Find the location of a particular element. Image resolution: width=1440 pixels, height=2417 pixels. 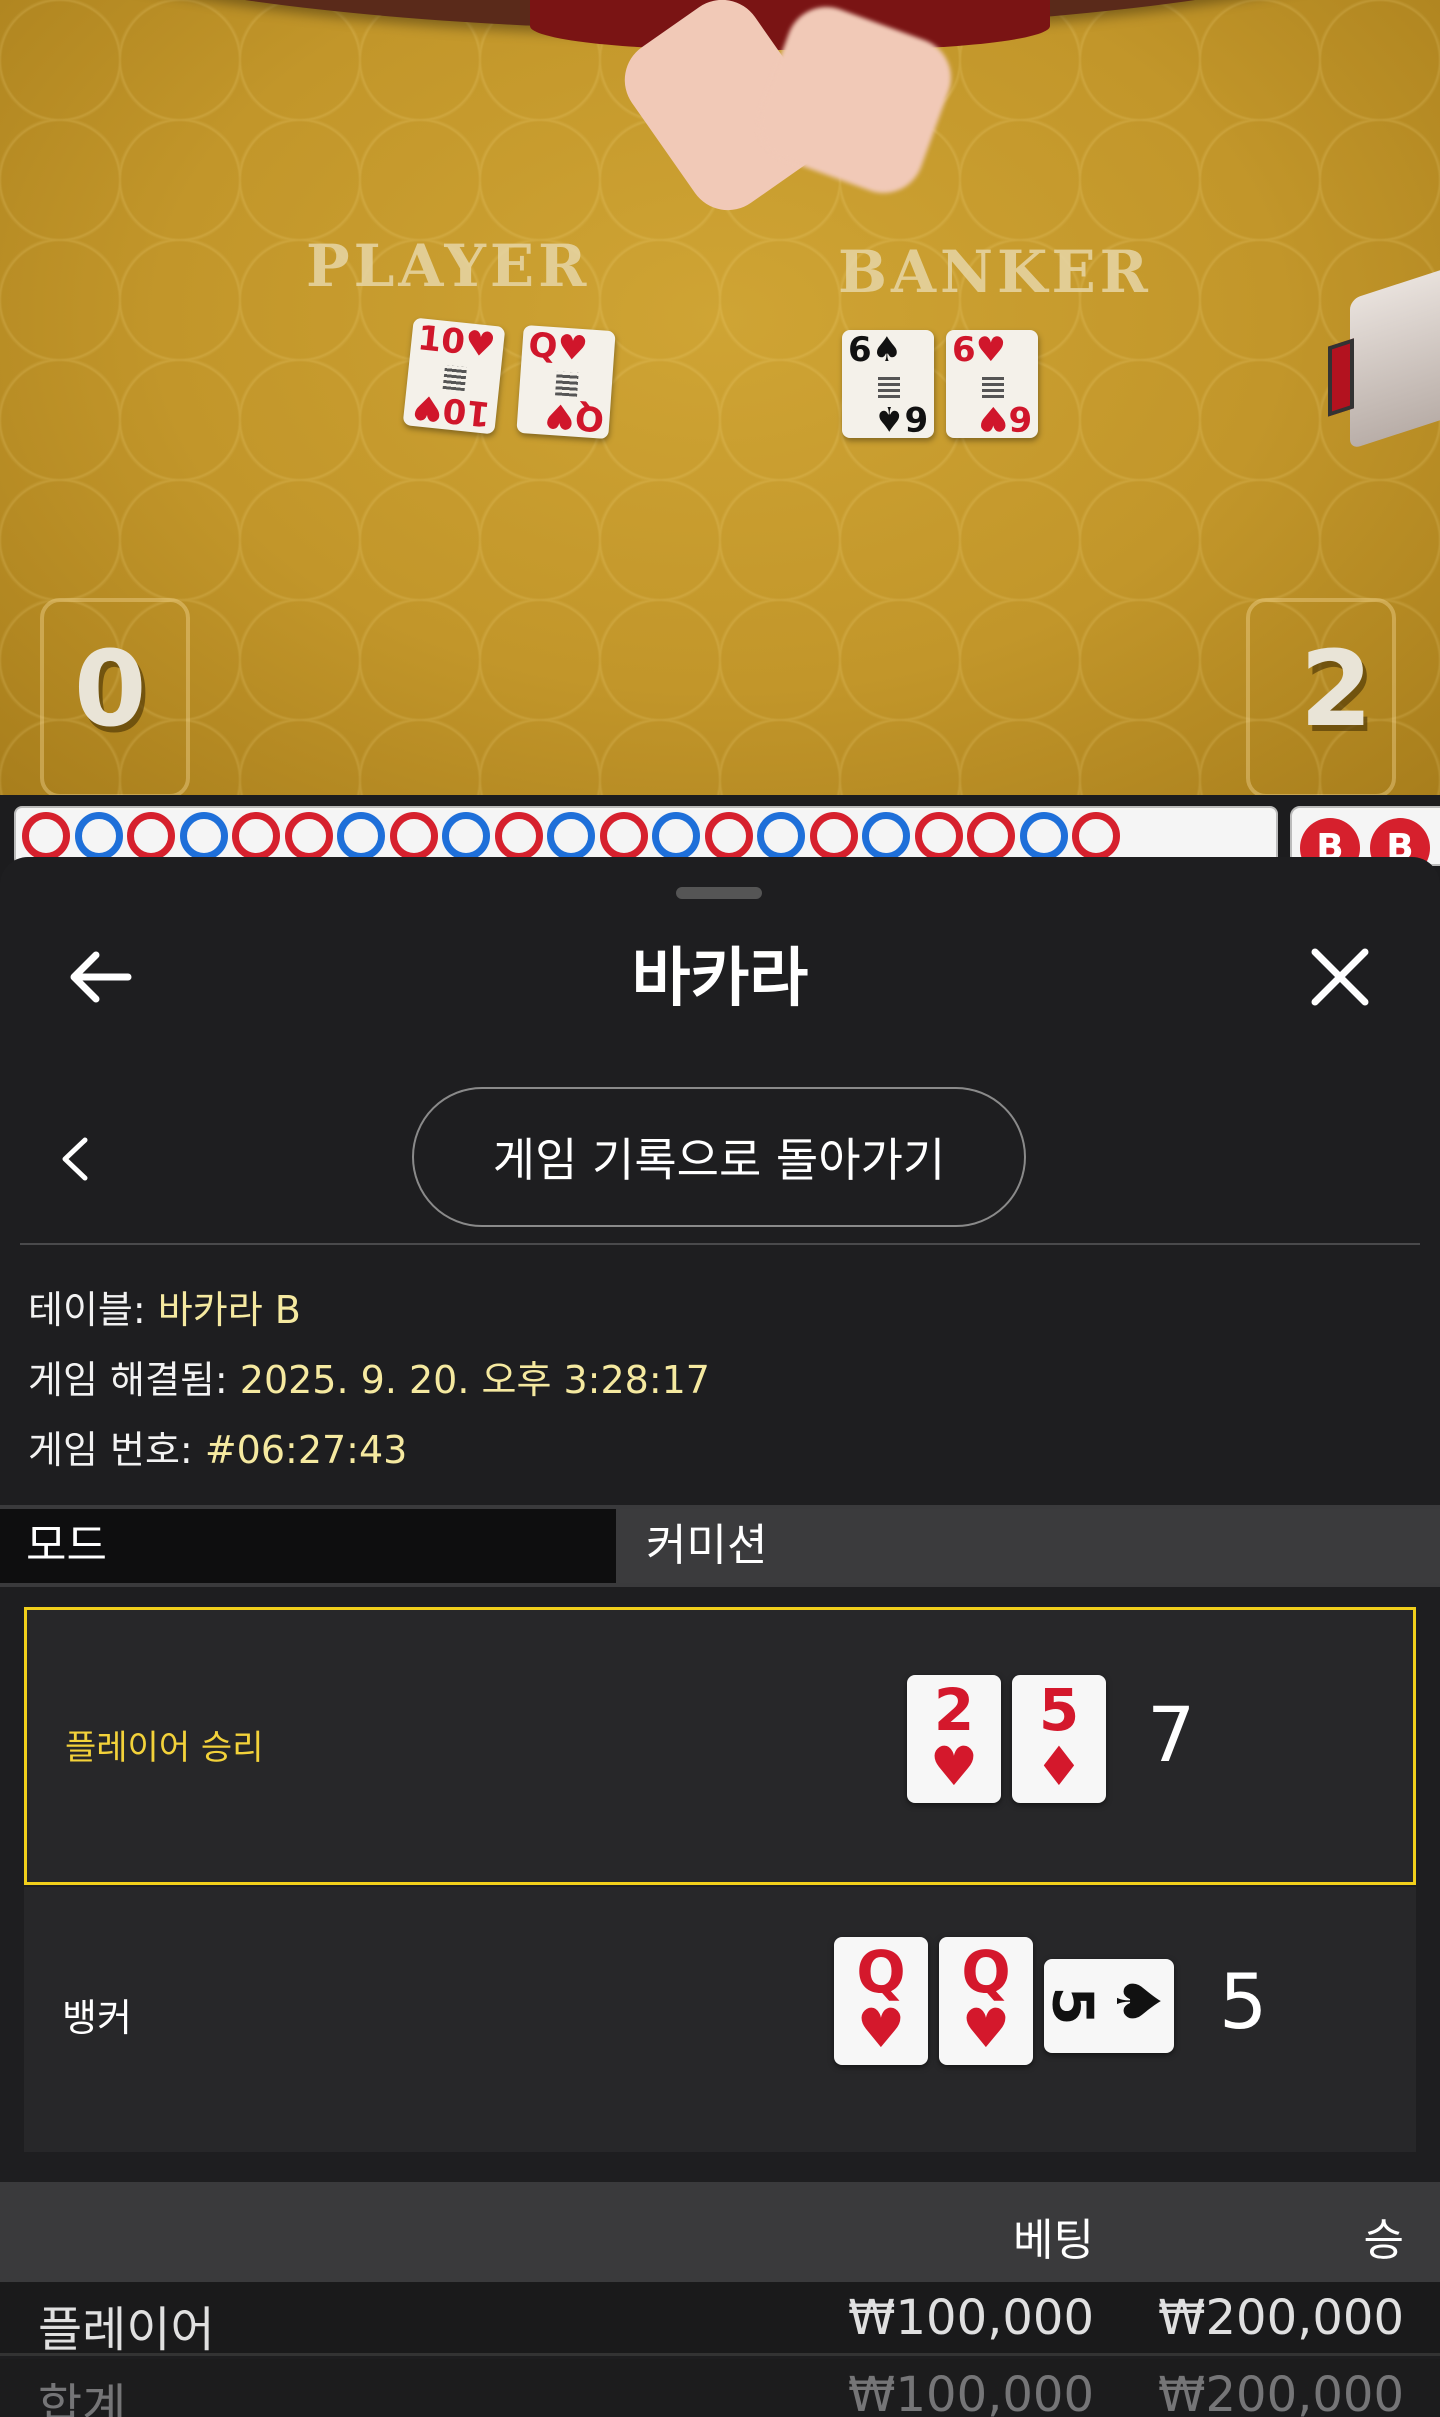

sheet-grabber is located at coordinates (719, 893).